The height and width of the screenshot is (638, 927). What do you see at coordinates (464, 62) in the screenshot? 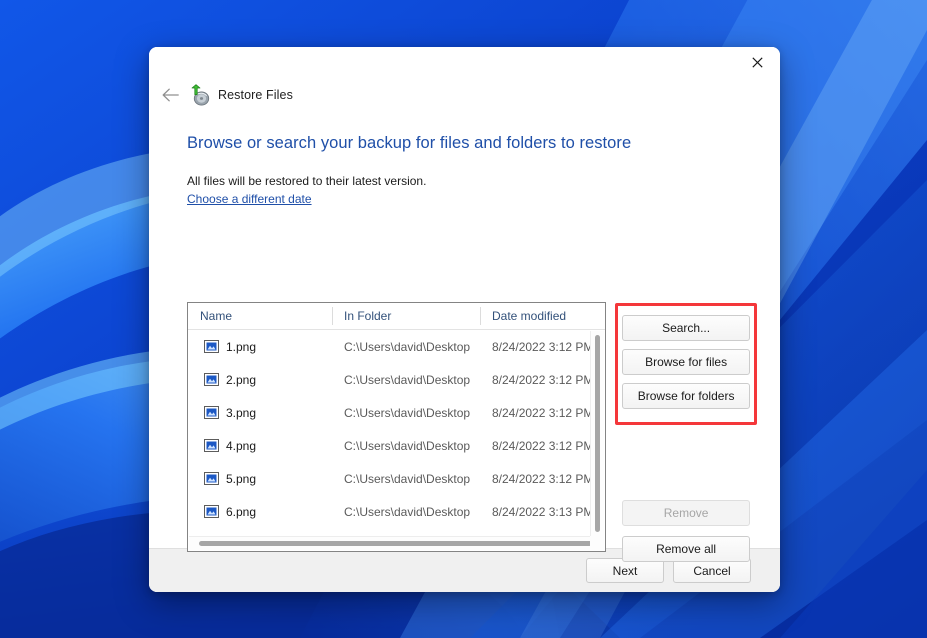
I see `dialog-titlebar` at bounding box center [464, 62].